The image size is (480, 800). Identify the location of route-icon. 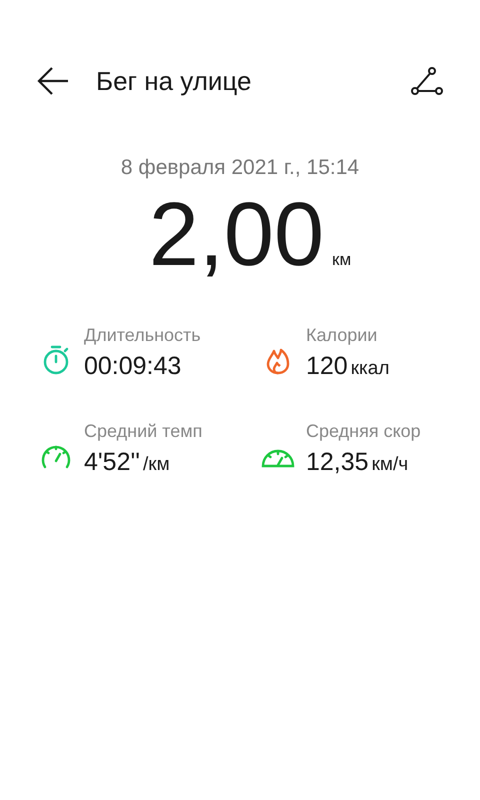
(427, 81).